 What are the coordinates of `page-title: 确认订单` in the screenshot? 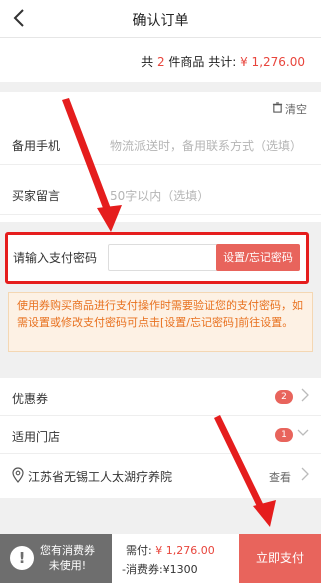 It's located at (160, 21).